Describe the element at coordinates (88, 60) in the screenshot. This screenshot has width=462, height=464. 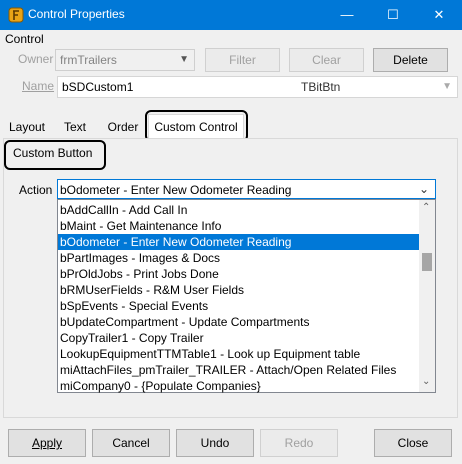
I see `owner-value: frmTrailers` at that location.